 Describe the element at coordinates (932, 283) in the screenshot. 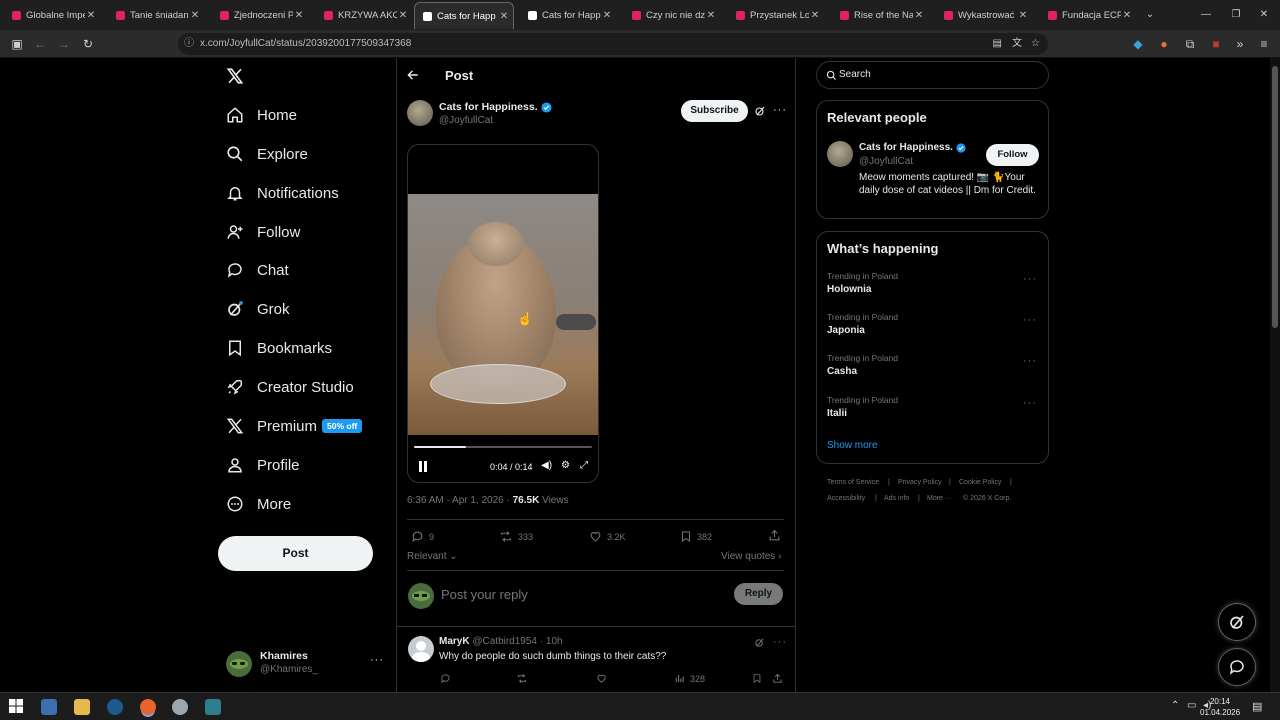

I see `trend-item: Trending in Poland Holownia ···` at that location.